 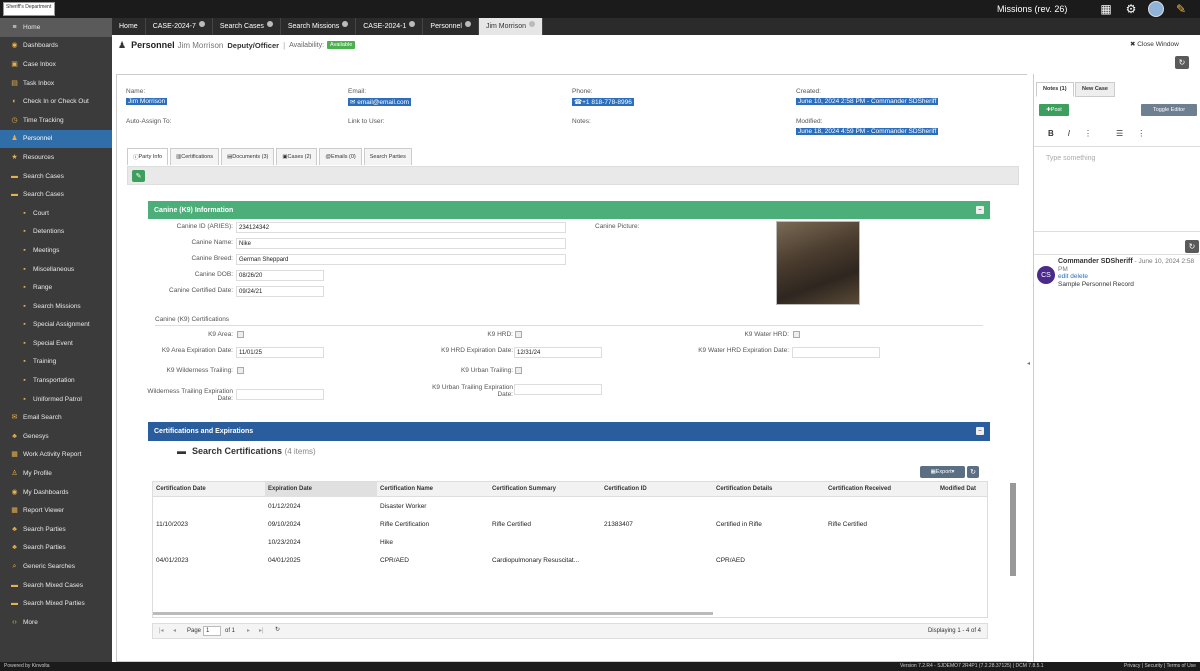 I want to click on sidebar-item-training: ▪ Training, so click(x=56, y=362).